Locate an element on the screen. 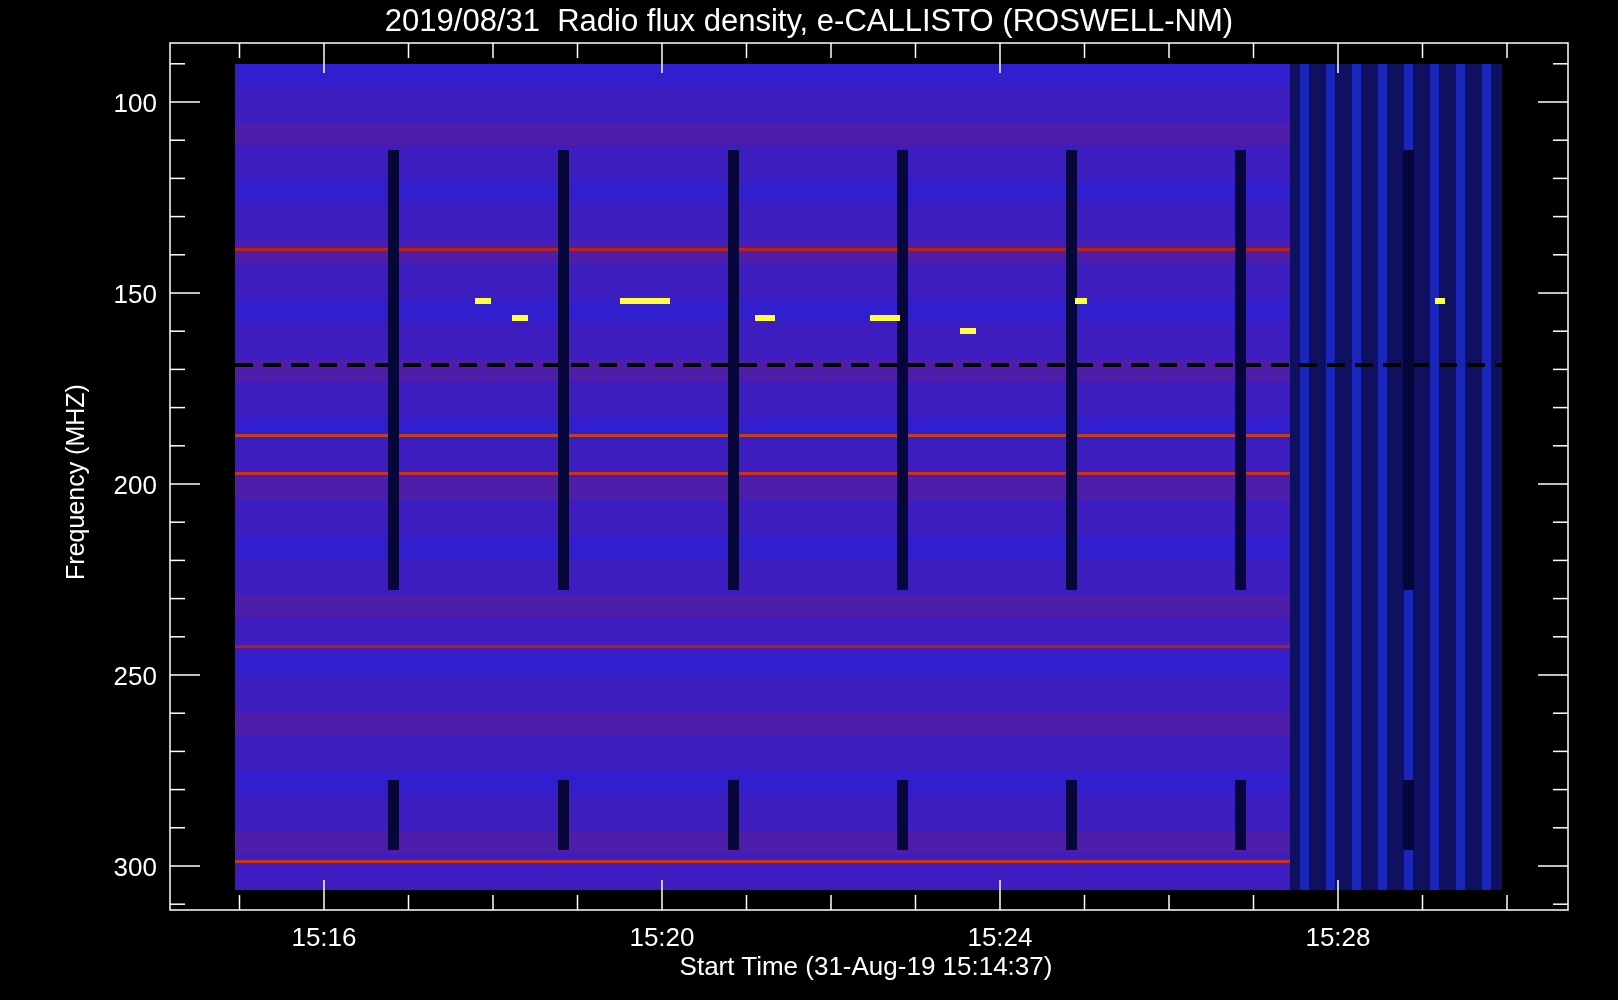 The width and height of the screenshot is (1618, 1000). x-axis-label: Start Time (31-Aug-19 15:14:37) is located at coordinates (866, 966).